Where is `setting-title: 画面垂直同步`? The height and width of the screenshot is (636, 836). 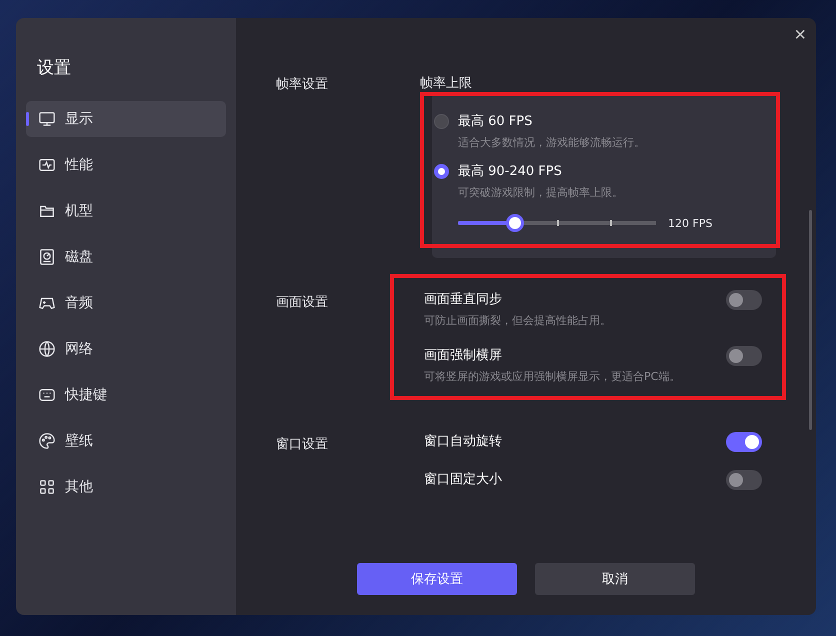
setting-title: 画面垂直同步 is located at coordinates (463, 299).